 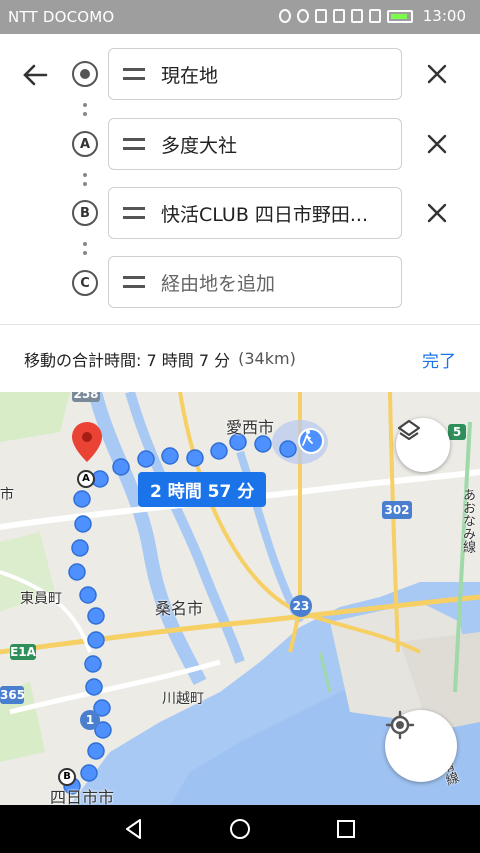 What do you see at coordinates (218, 283) in the screenshot?
I see `add-stop-placeholder: 経由地を追加` at bounding box center [218, 283].